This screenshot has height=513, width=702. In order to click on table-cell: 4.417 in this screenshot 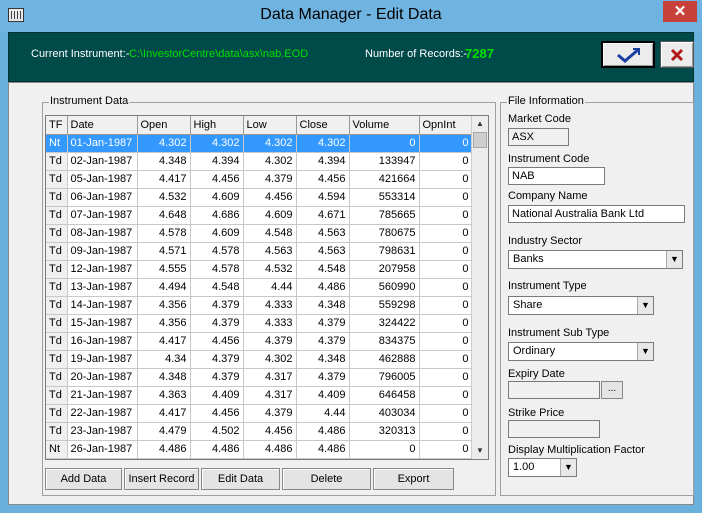, I will do `click(164, 179)`.